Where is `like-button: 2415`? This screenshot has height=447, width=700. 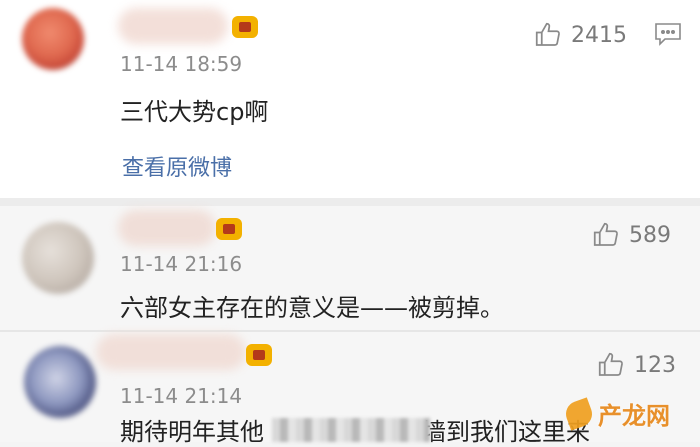
like-button: 2415 is located at coordinates (580, 35).